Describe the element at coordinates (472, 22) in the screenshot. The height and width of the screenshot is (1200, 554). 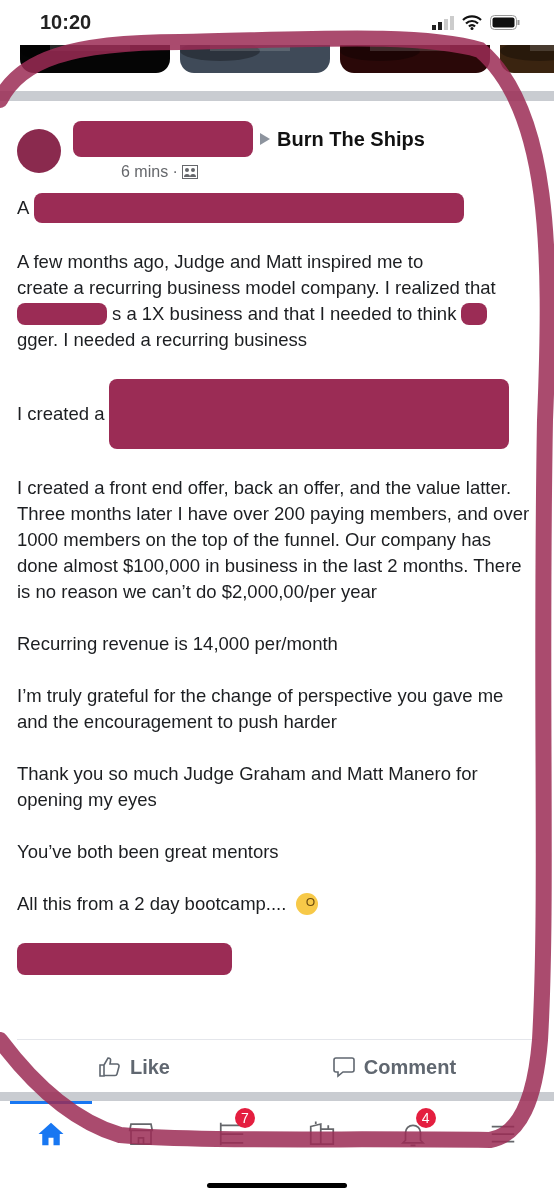
I see `wifi-icon` at that location.